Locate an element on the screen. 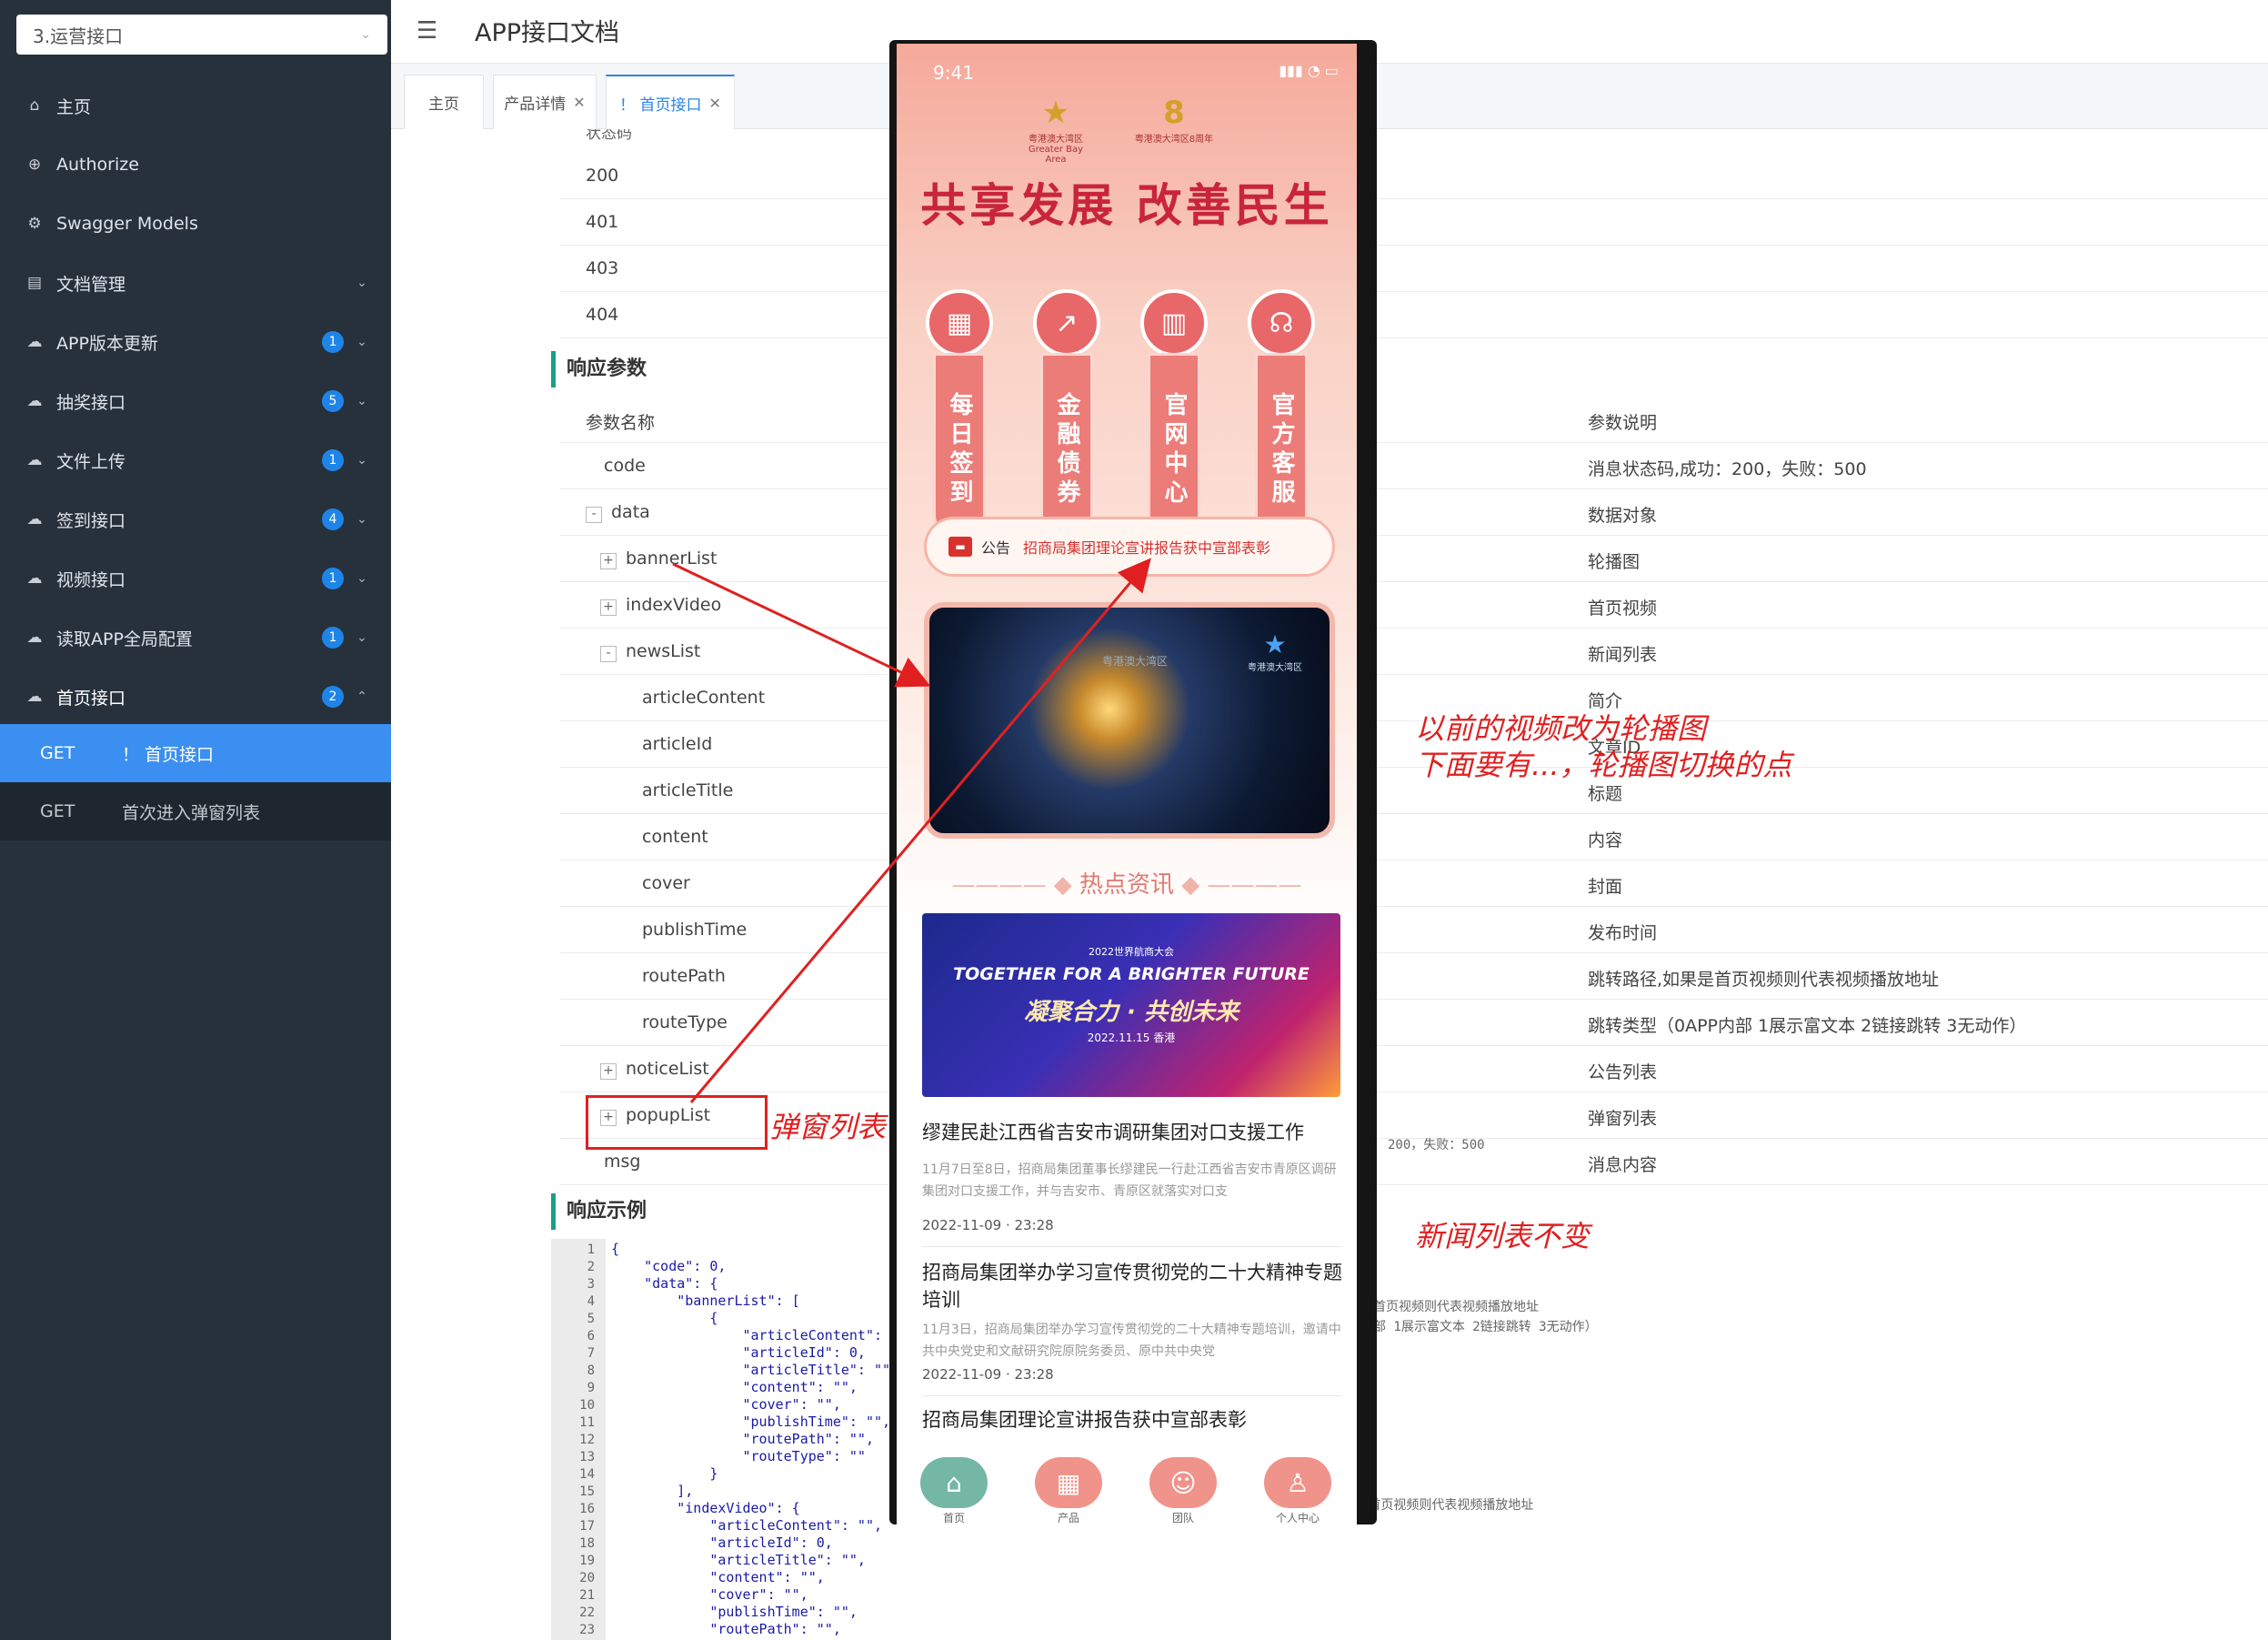 This screenshot has width=2268, height=1640. news-image-en: TOGETHER FOR A BRIGHTER FUTURE is located at coordinates (1131, 974).